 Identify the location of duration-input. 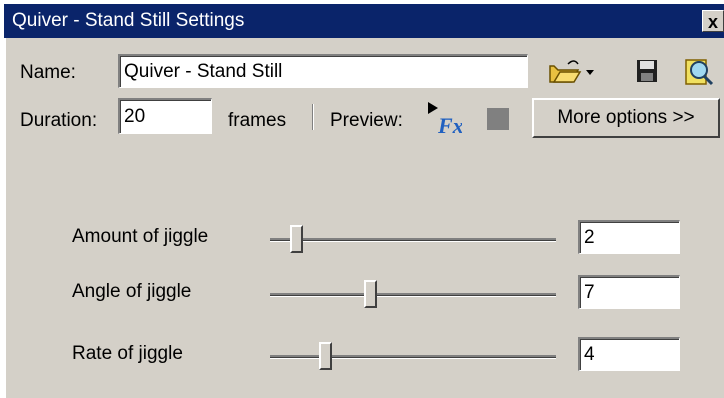
(165, 116).